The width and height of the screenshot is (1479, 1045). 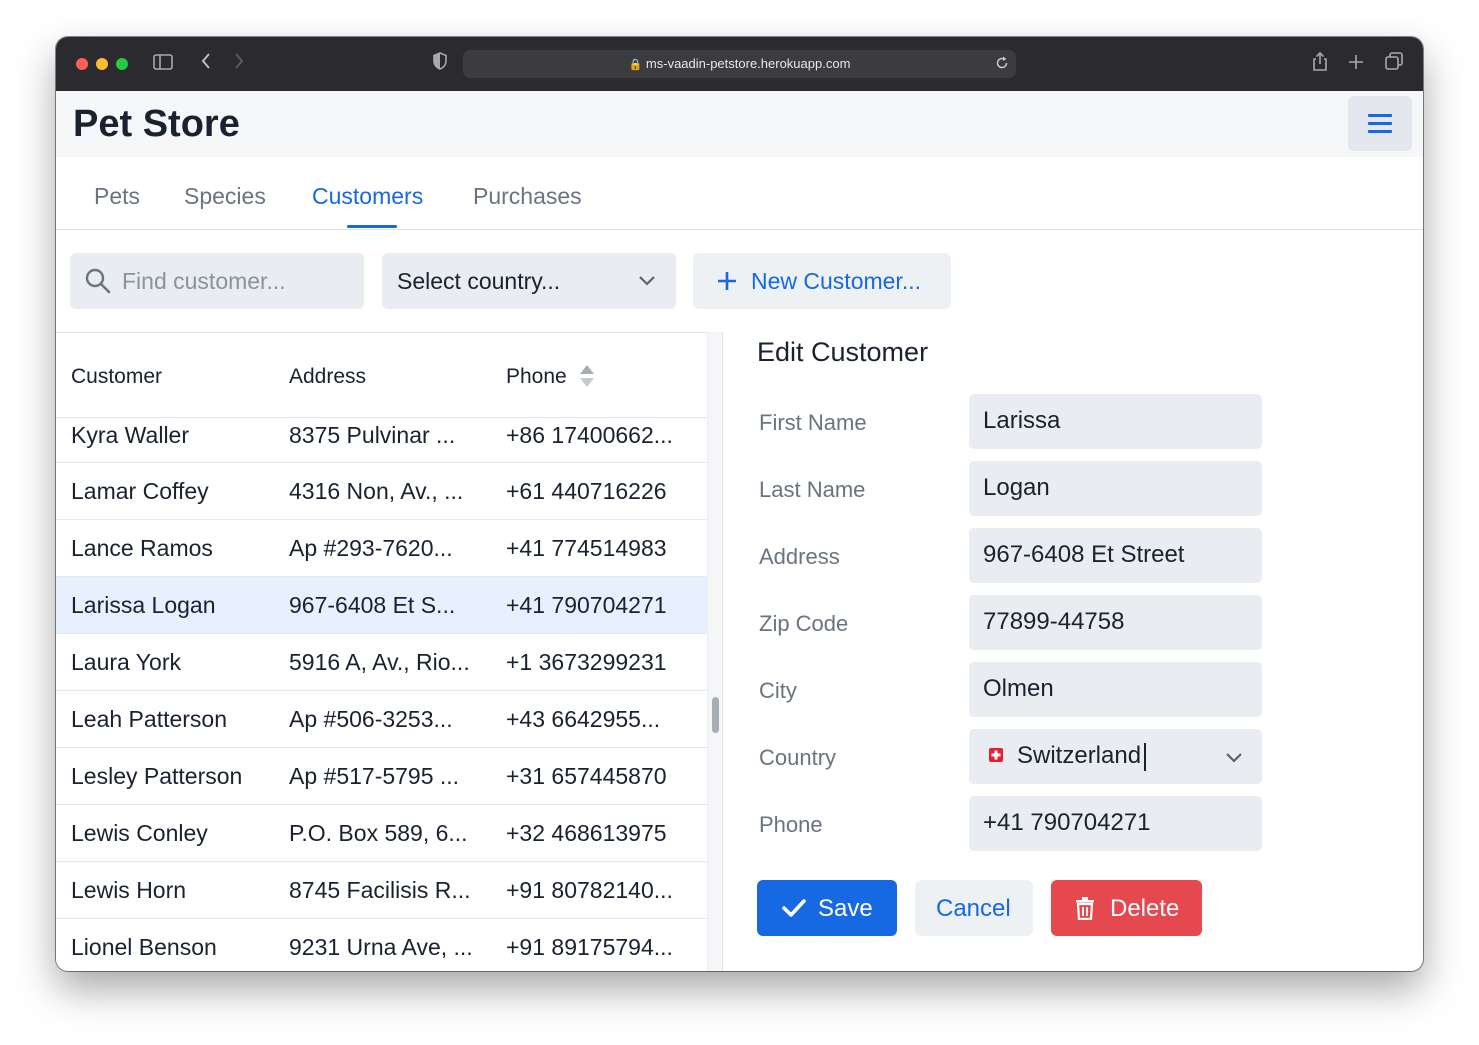 What do you see at coordinates (129, 890) in the screenshot?
I see `customer-cell: Lewis Horn` at bounding box center [129, 890].